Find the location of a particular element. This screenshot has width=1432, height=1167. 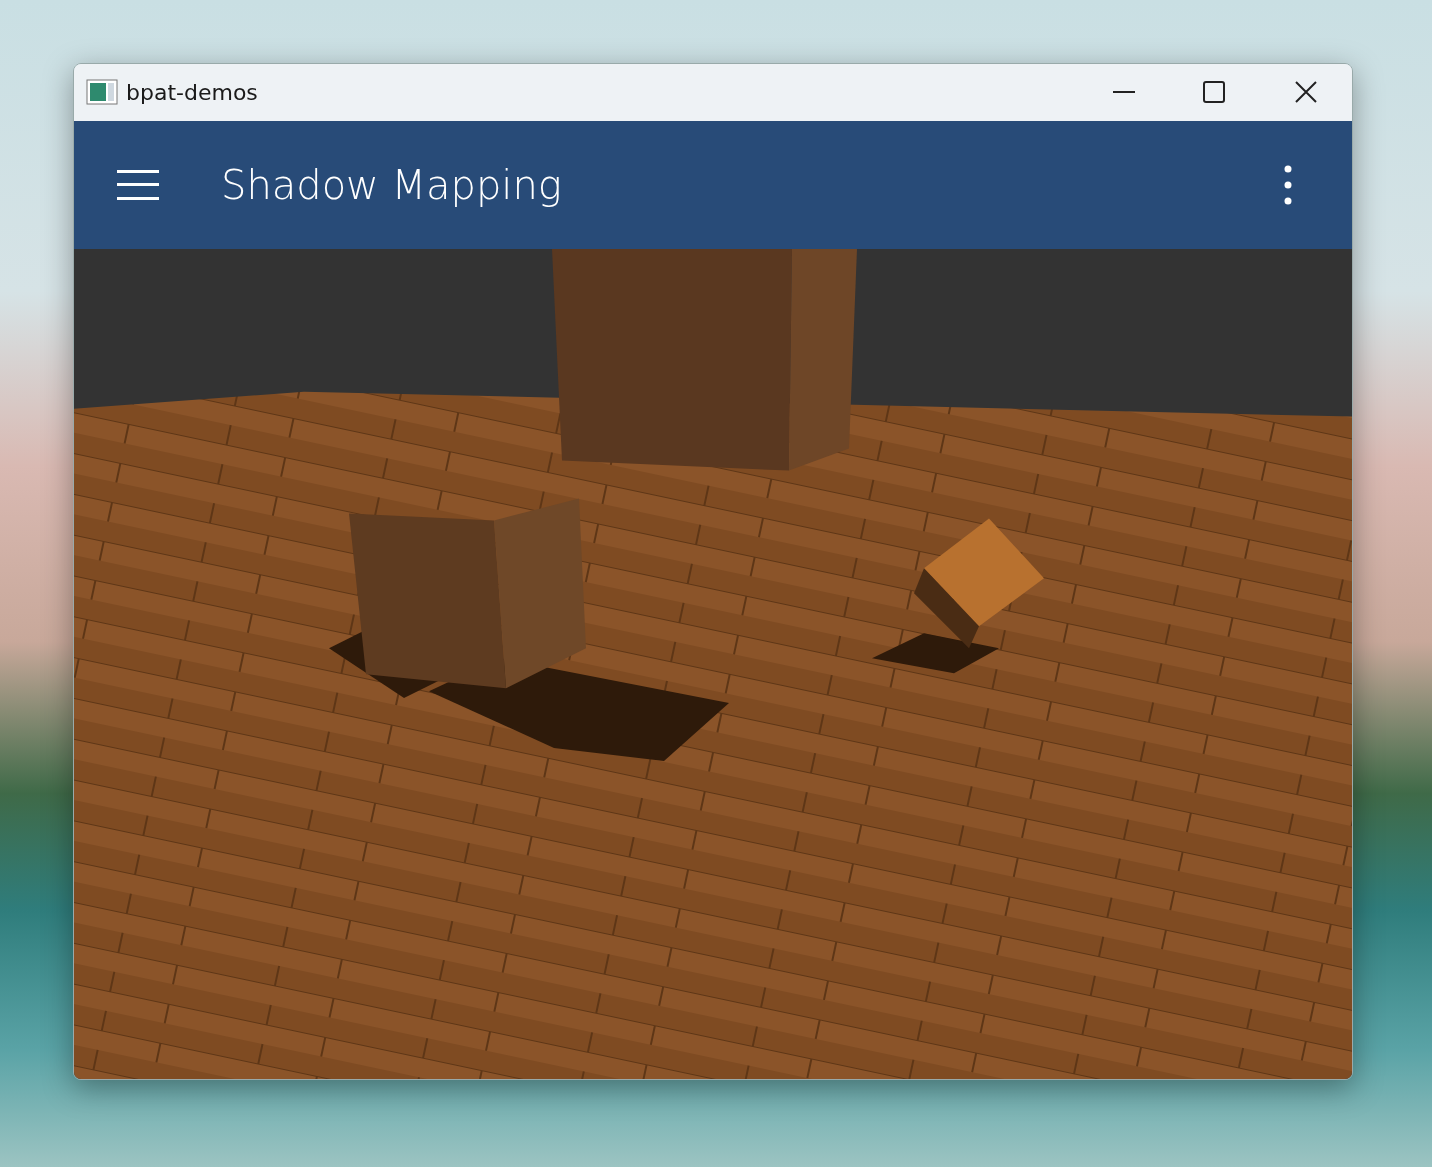

window-title: bpat-demos is located at coordinates (192, 92).